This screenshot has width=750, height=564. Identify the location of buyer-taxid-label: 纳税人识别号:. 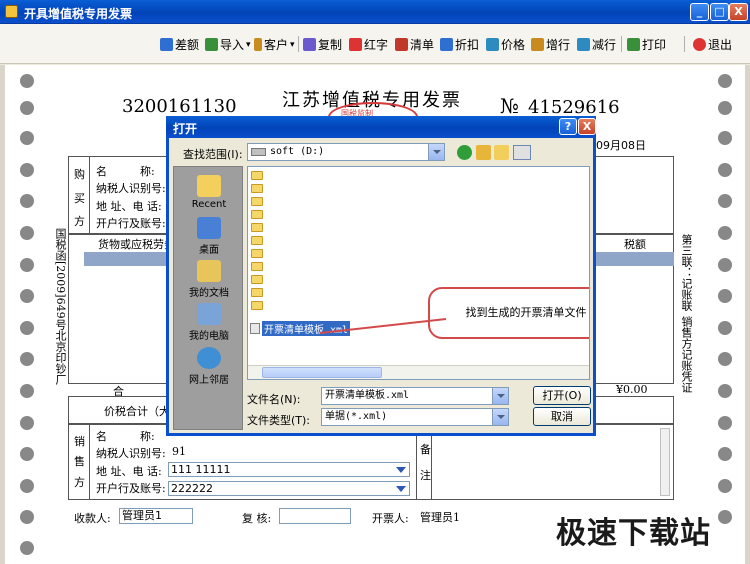
(131, 188).